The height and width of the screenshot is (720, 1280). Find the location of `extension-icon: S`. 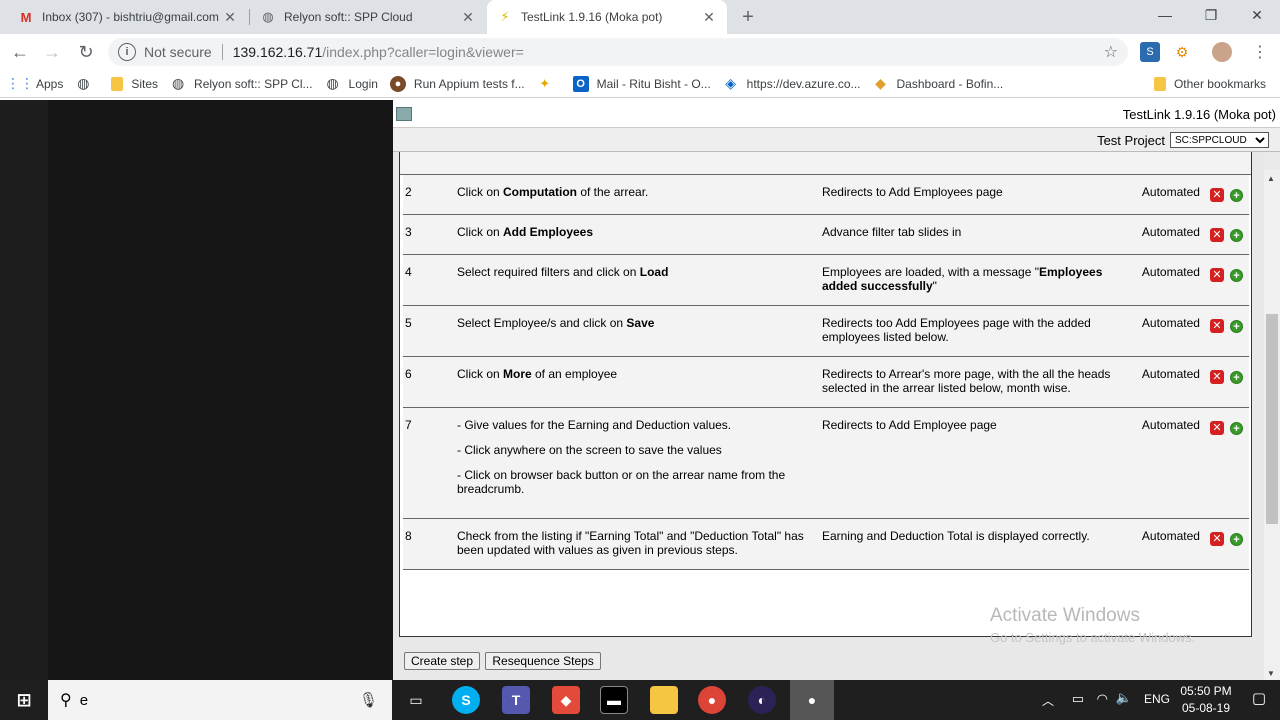

extension-icon: S is located at coordinates (1150, 52).